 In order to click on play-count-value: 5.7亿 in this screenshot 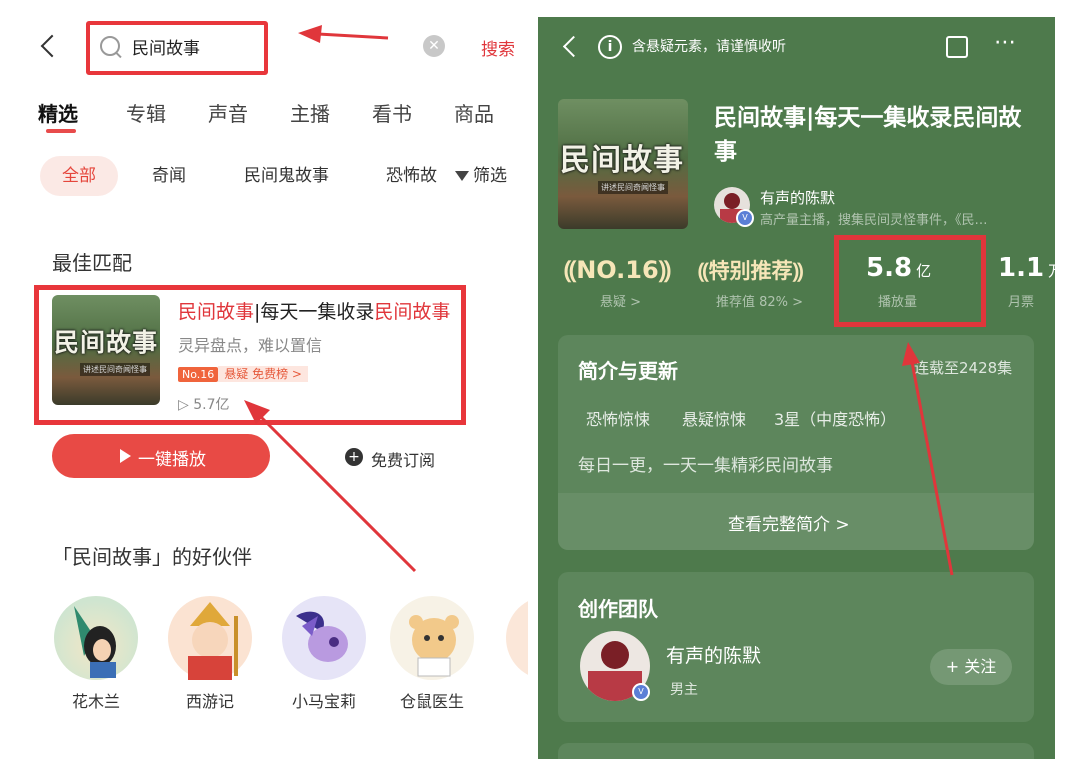, I will do `click(211, 405)`.